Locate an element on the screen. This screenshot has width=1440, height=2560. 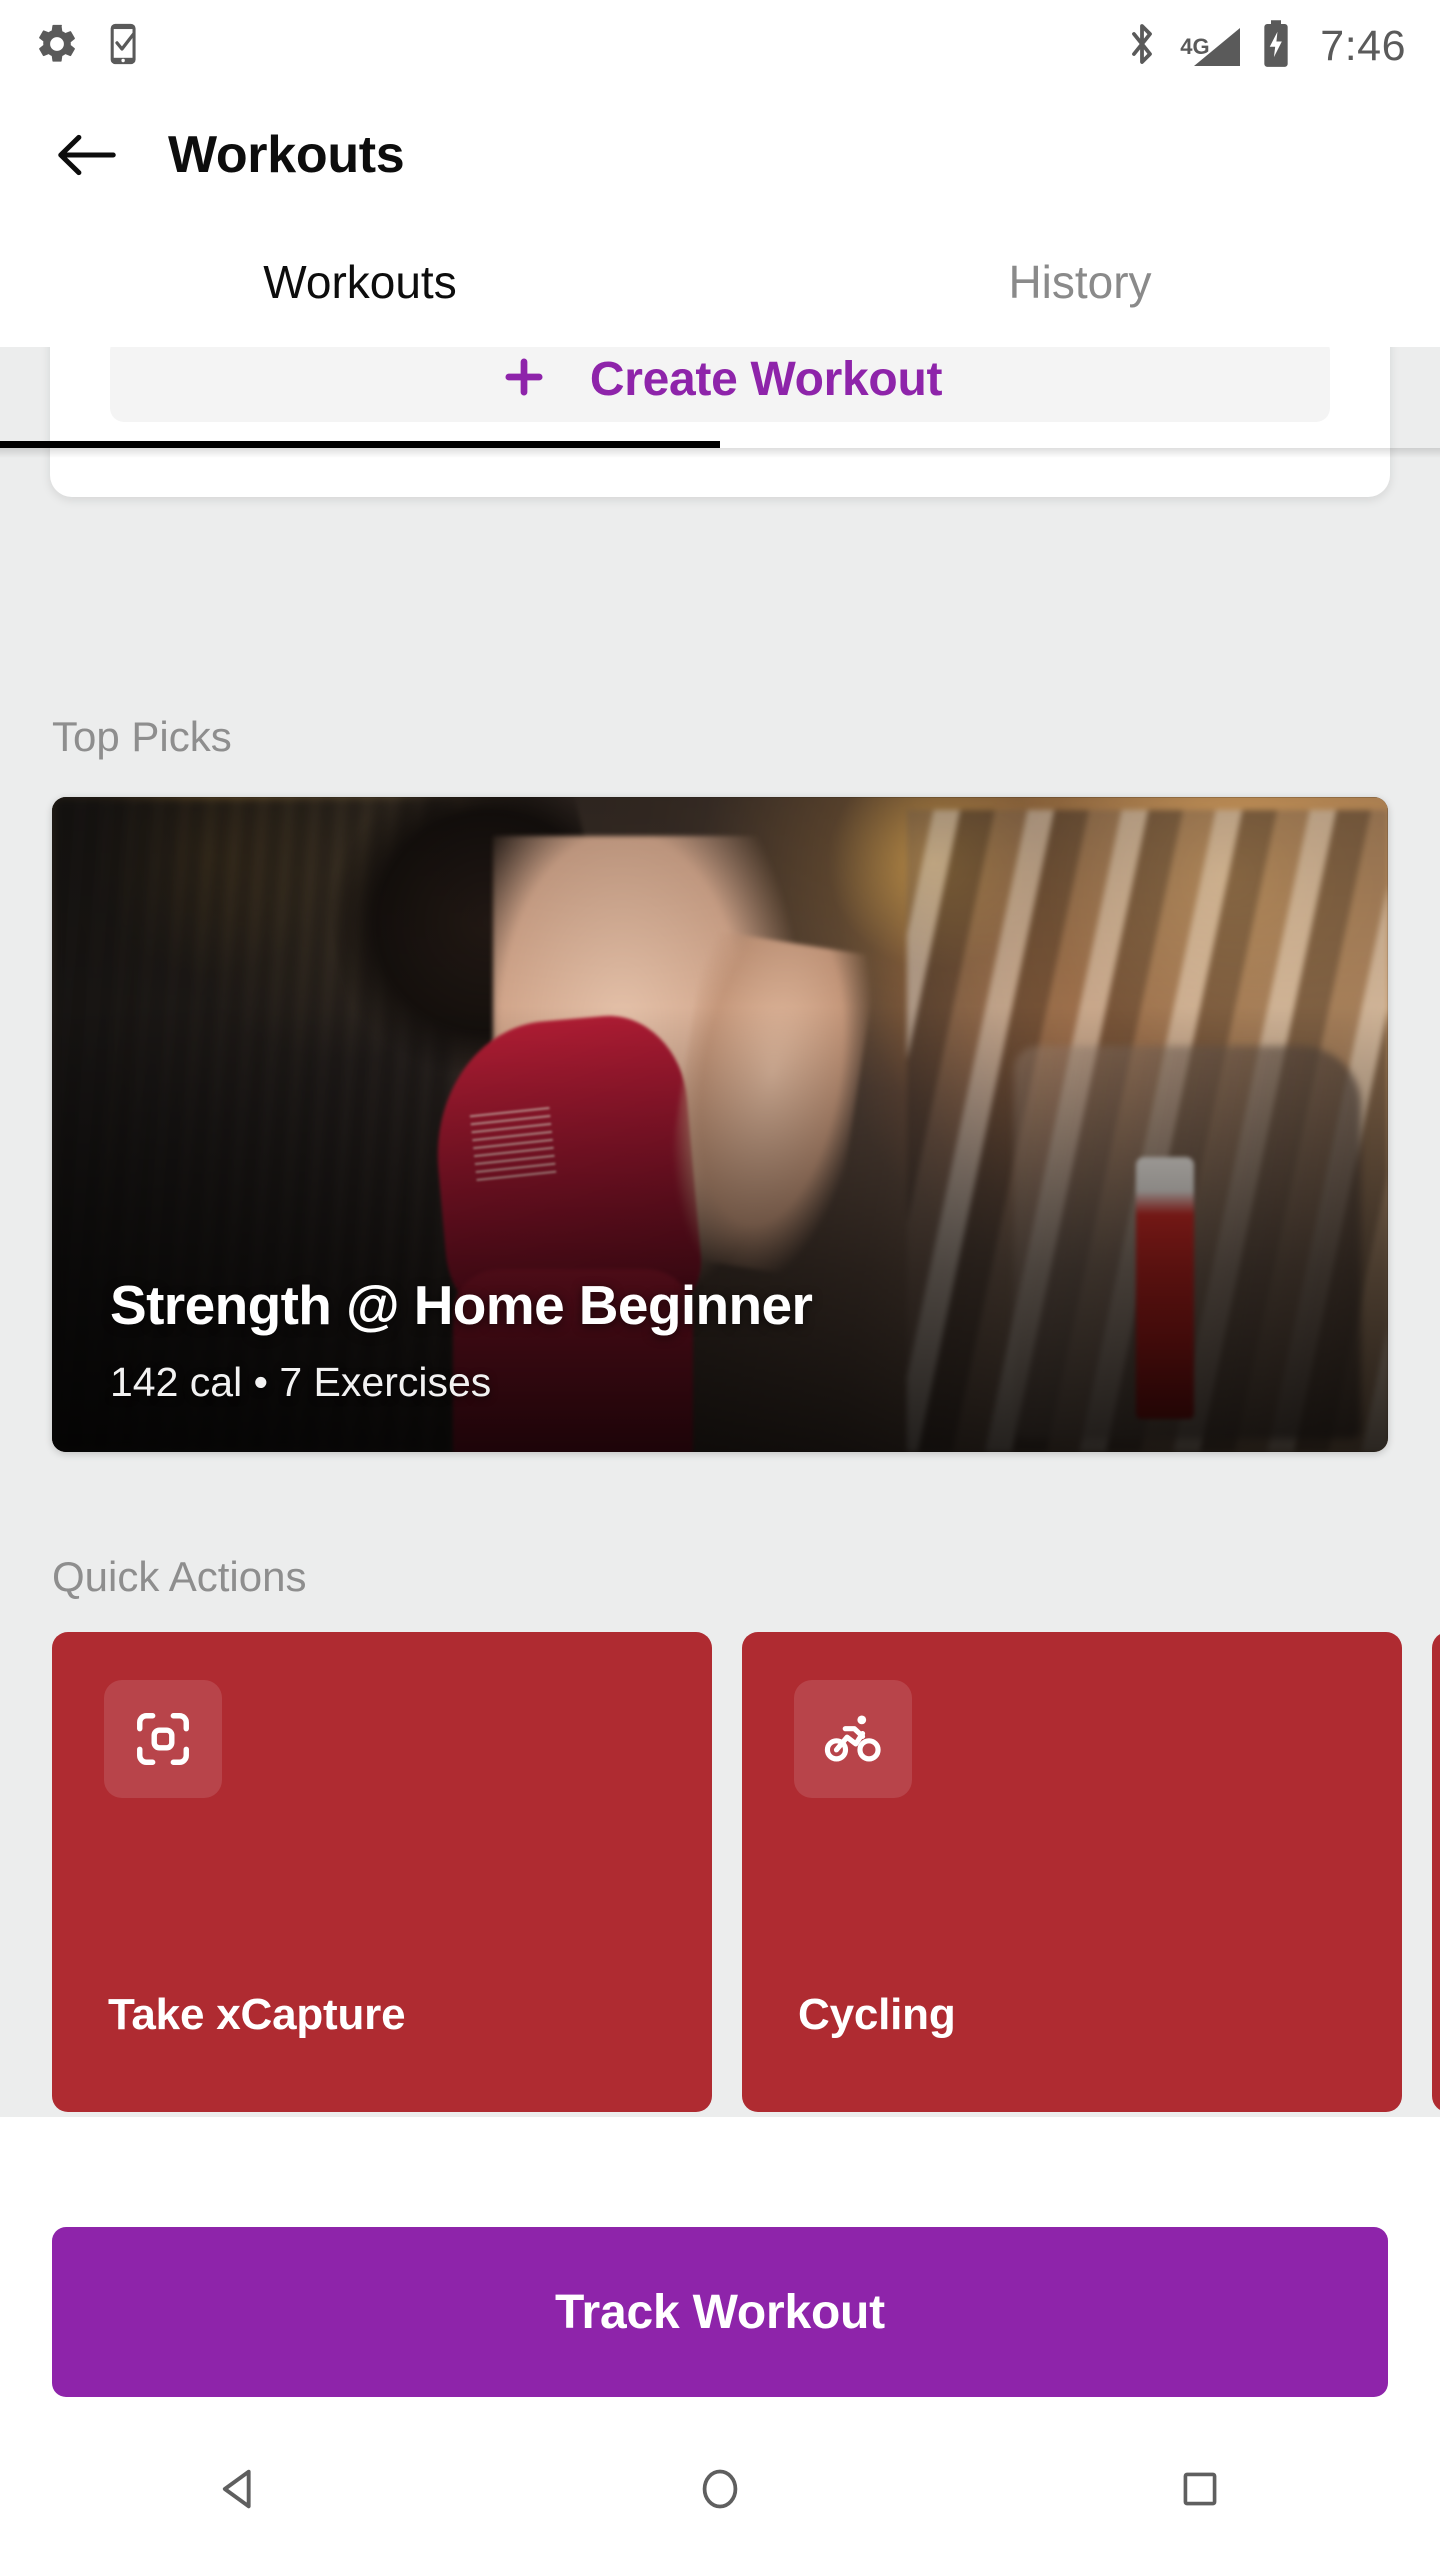
plus-icon is located at coordinates (524, 379).